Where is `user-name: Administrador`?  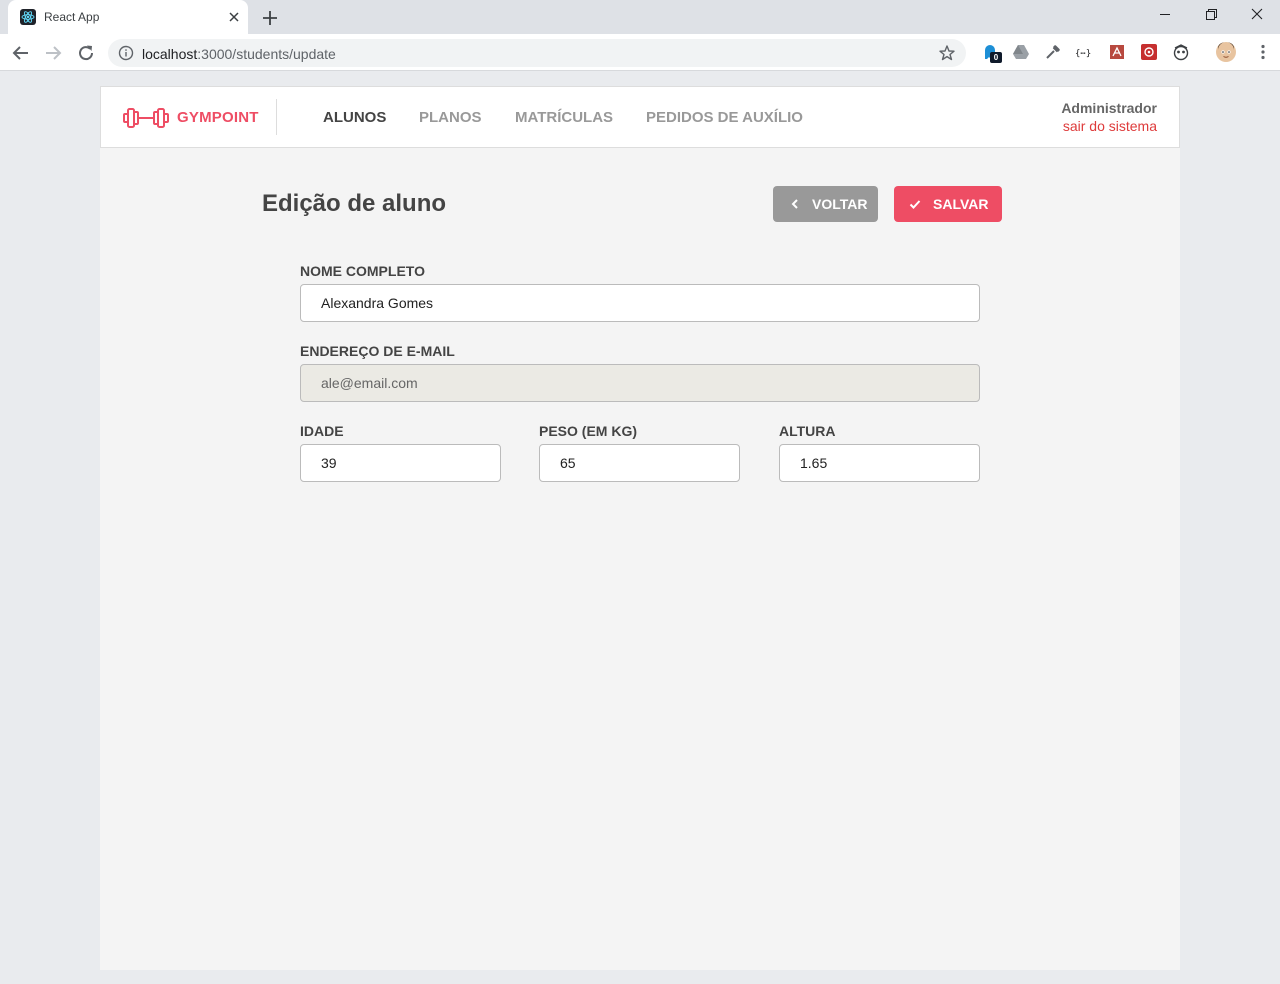
user-name: Administrador is located at coordinates (1109, 108).